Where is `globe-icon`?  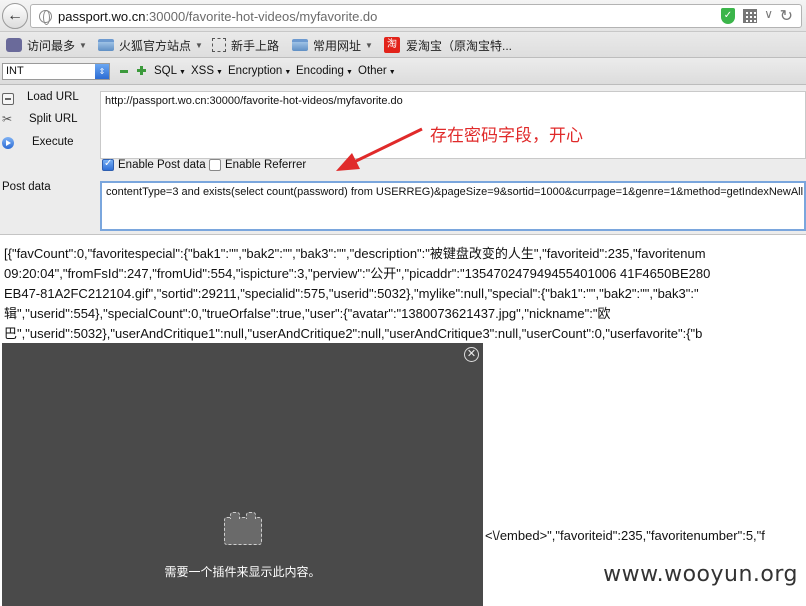
globe-icon is located at coordinates (45, 17).